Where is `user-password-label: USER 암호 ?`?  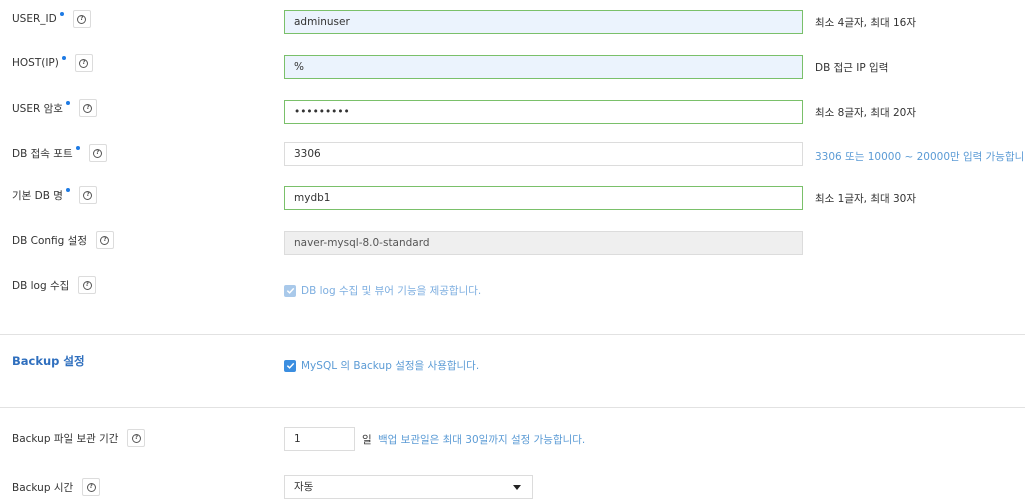 user-password-label: USER 암호 ? is located at coordinates (54, 108).